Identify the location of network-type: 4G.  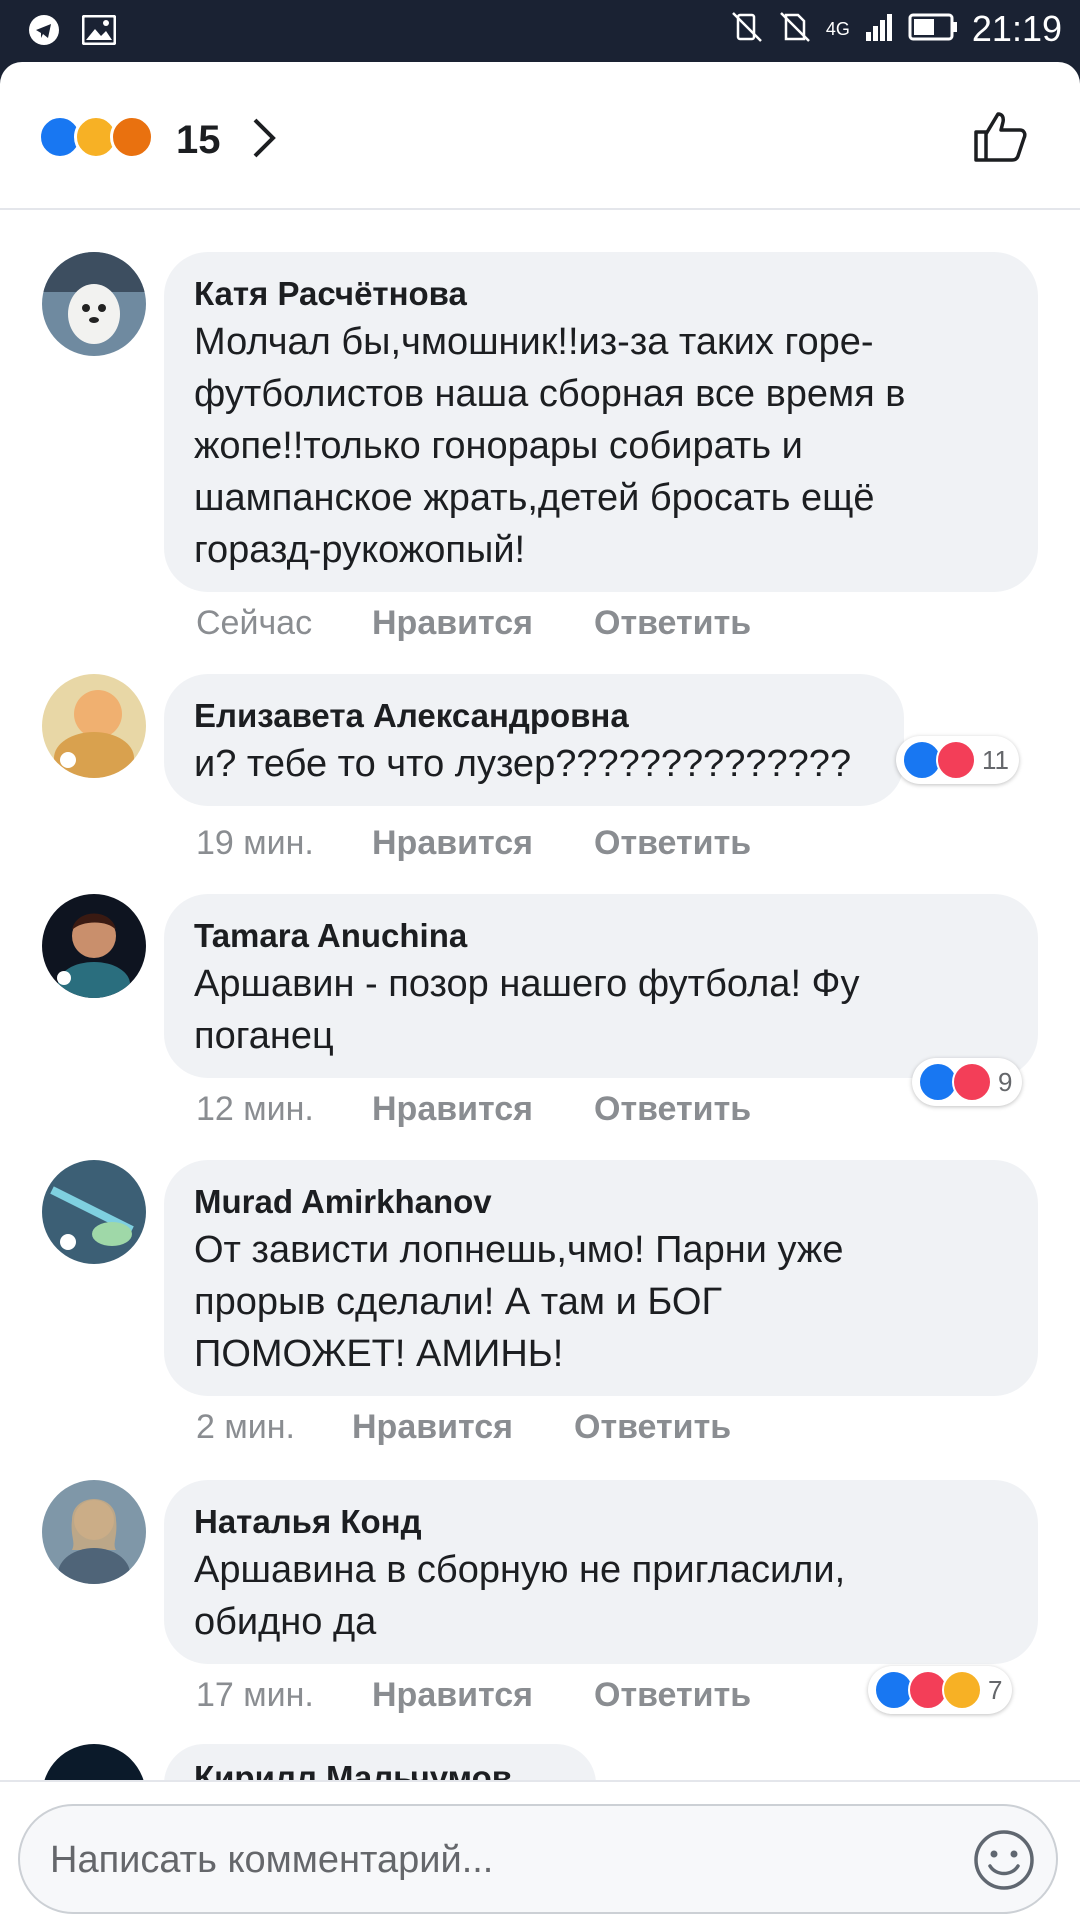
(837, 28).